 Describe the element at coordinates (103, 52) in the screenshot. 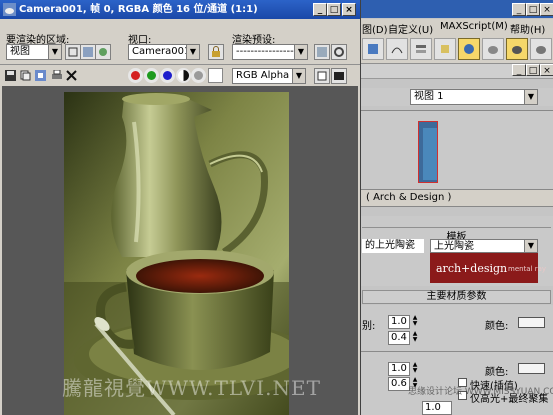

I see `lock-region-button` at that location.